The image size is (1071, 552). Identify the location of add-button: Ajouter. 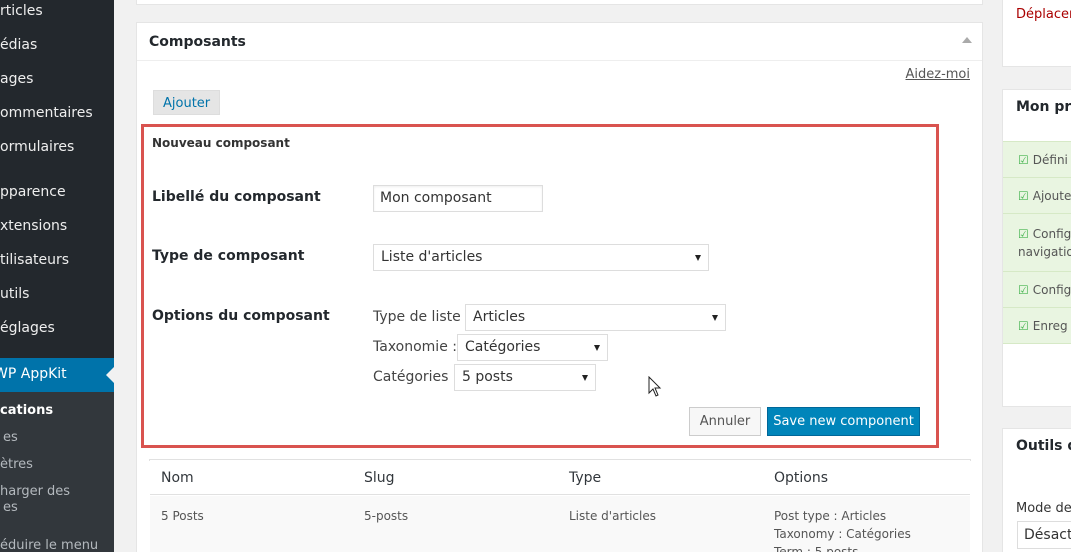
(187, 102).